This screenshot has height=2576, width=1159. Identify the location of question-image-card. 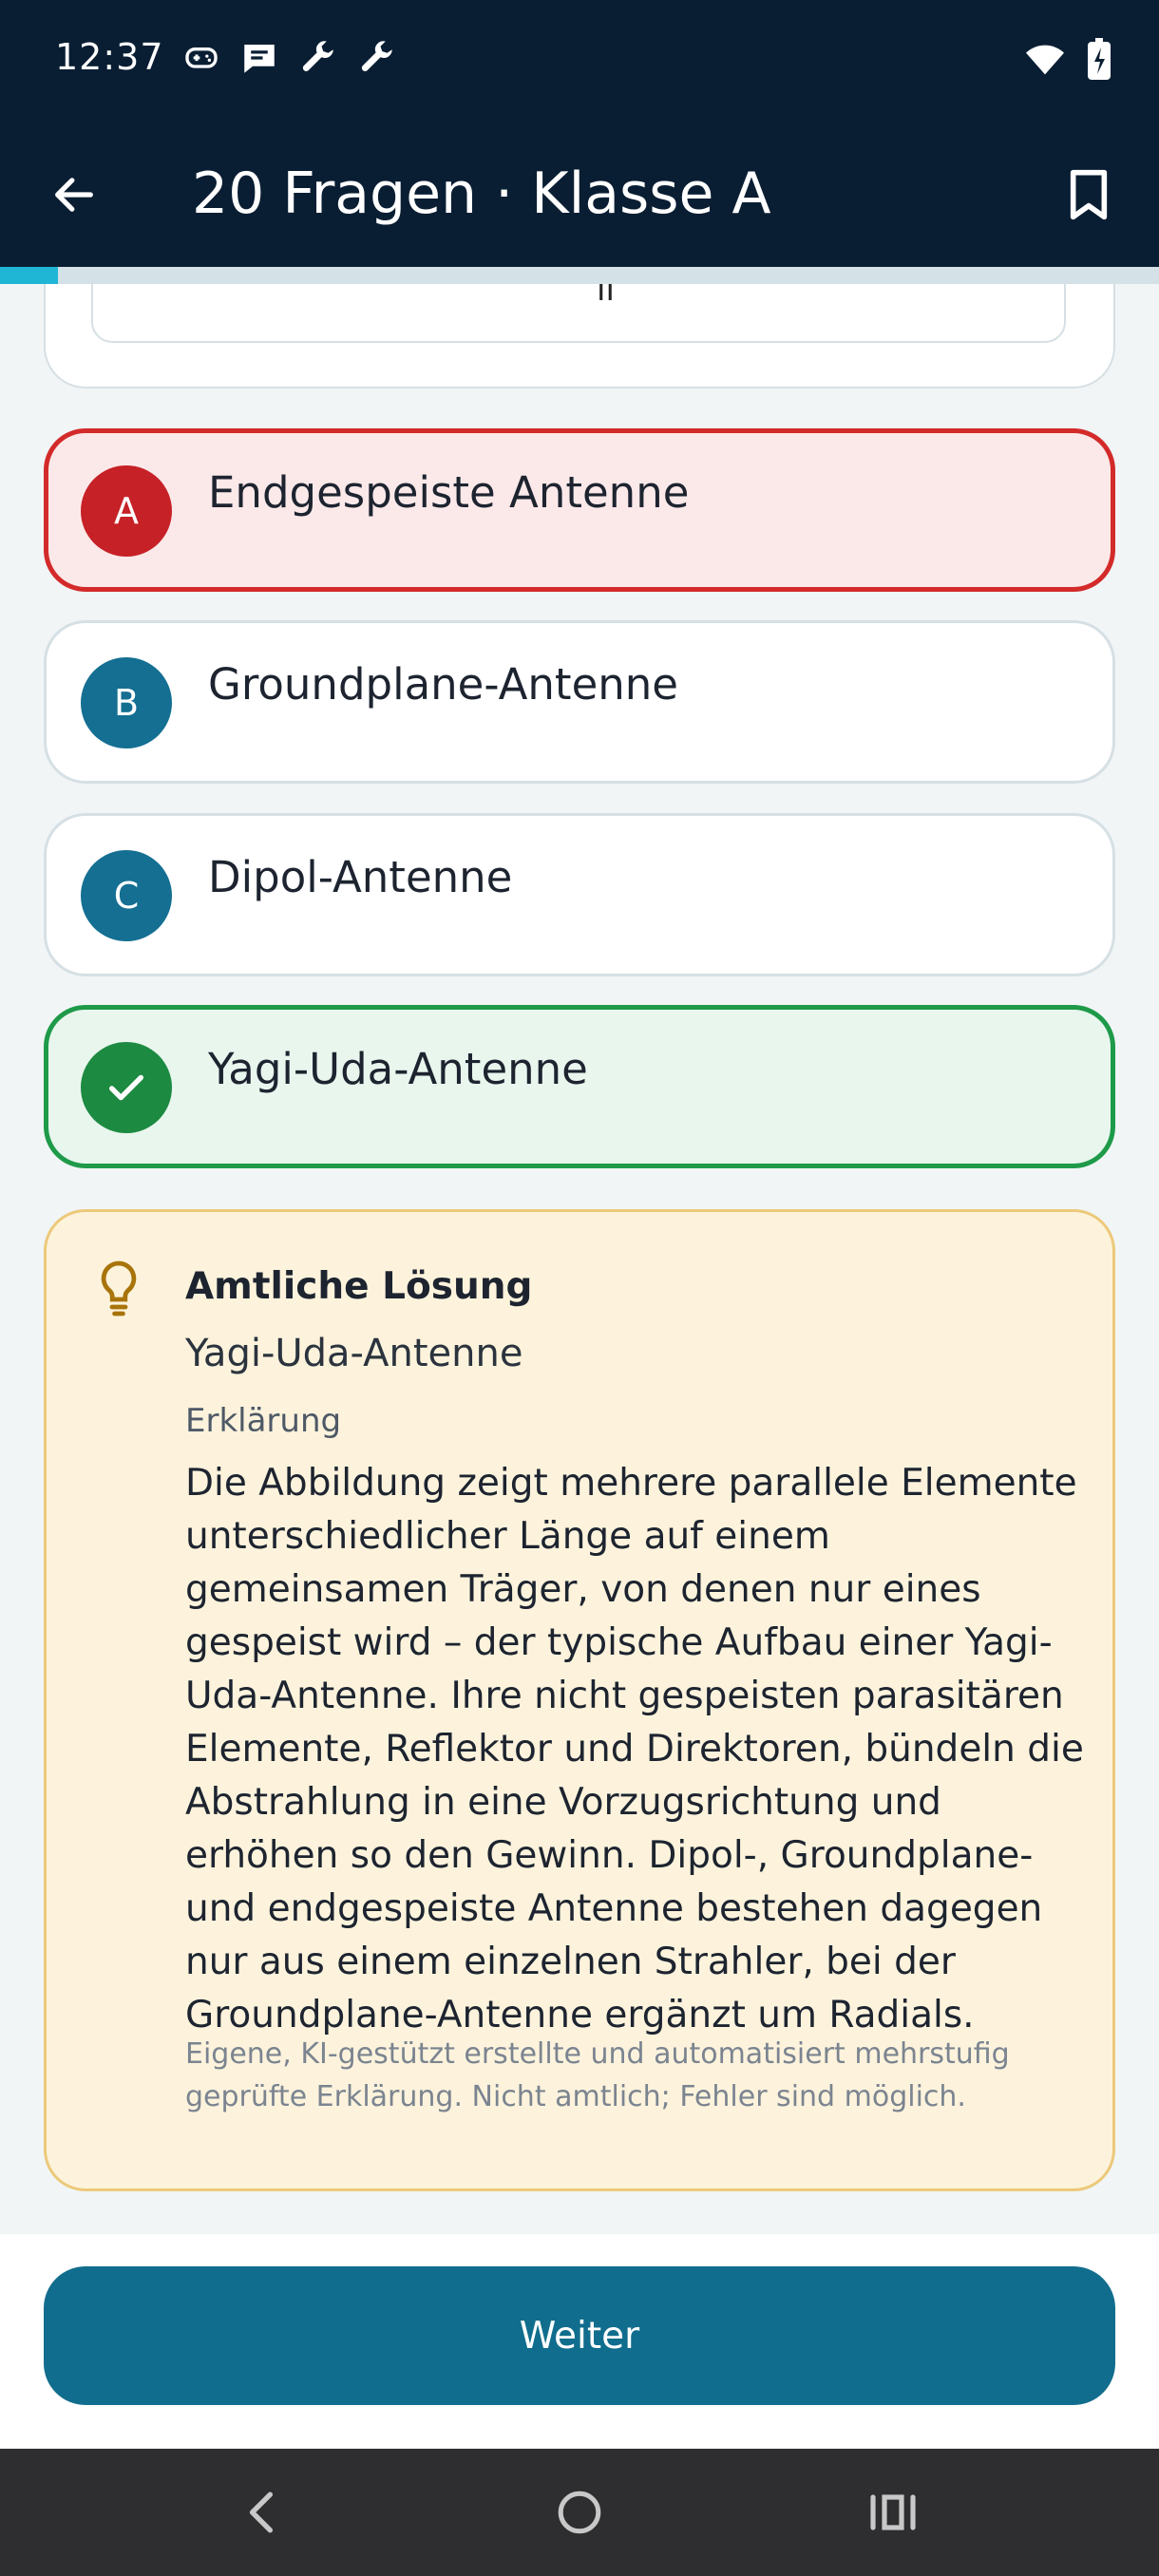
(579, 336).